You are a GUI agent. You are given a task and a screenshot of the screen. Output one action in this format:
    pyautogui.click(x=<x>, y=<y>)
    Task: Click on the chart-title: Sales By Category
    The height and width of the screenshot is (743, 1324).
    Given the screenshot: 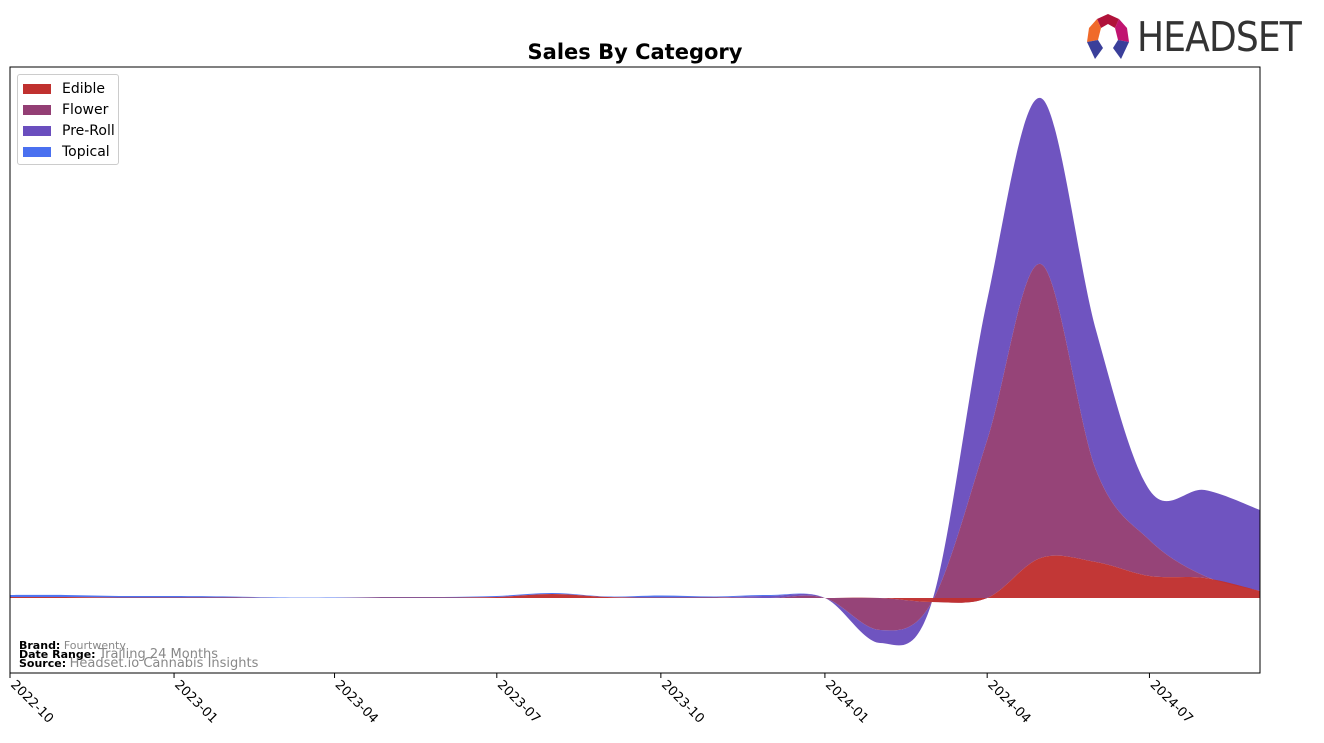 What is the action you would take?
    pyautogui.click(x=635, y=52)
    